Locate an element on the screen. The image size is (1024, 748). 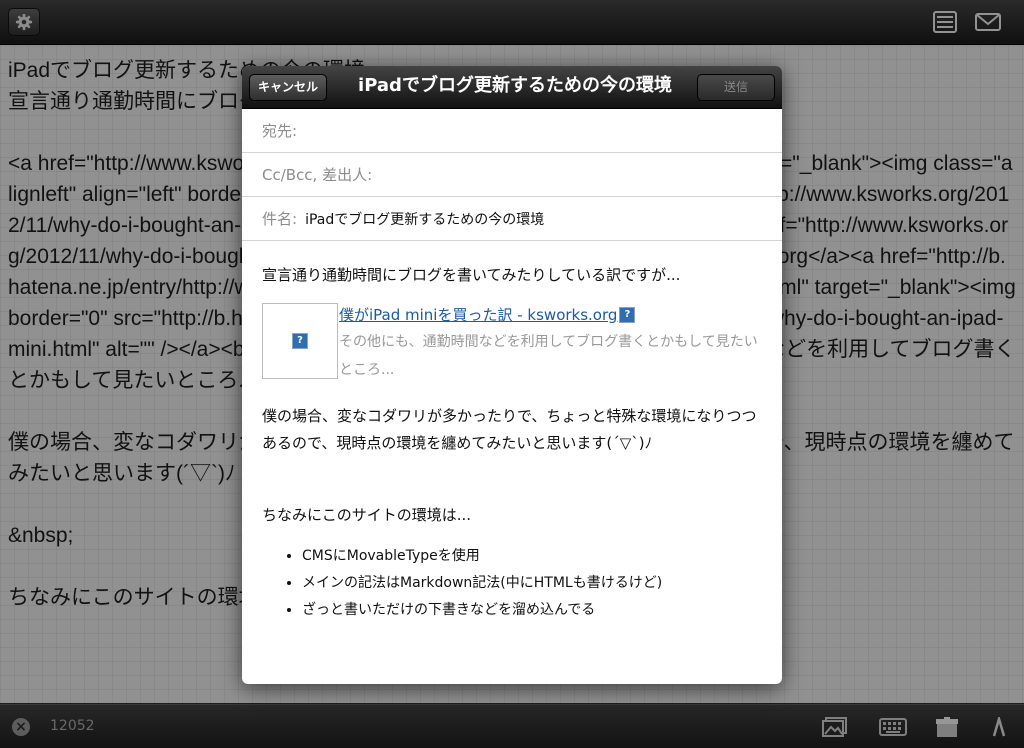
cc-bcc-field: Cc/Bcc, 差出人: is located at coordinates (512, 175).